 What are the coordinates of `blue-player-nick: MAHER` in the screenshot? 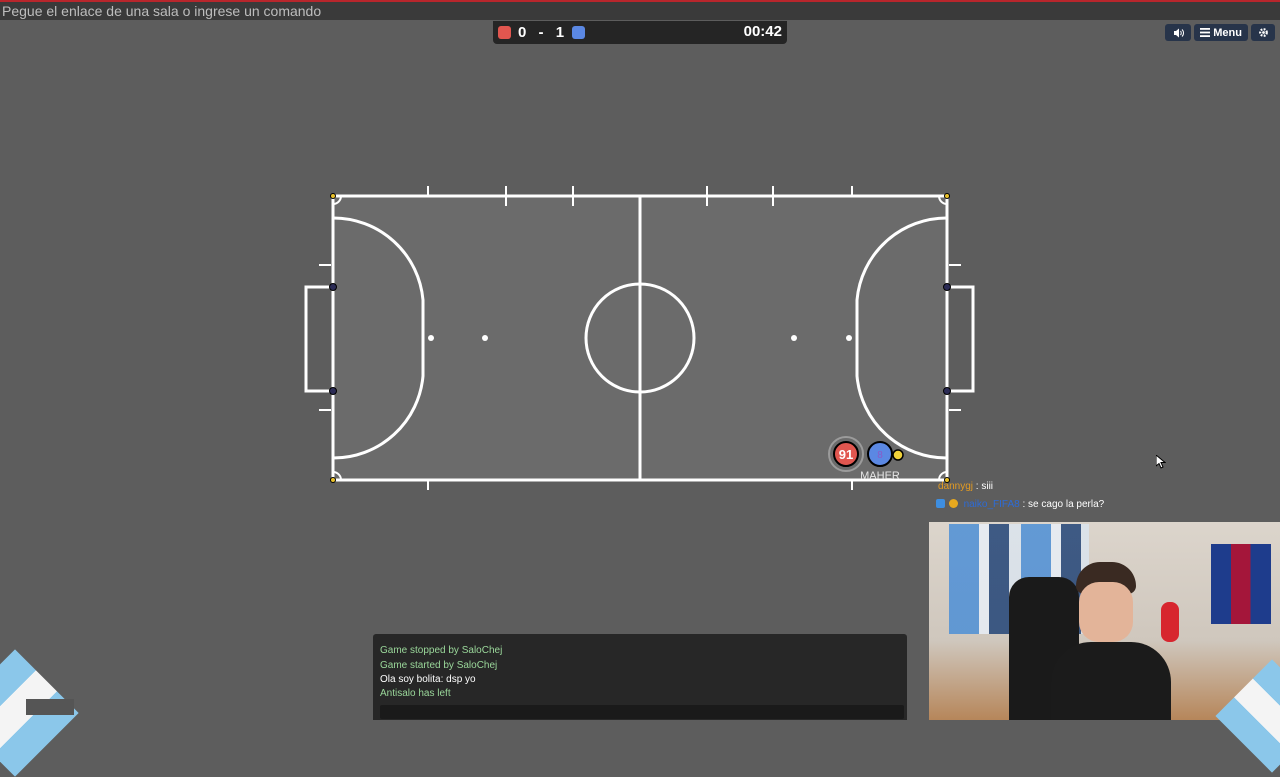 It's located at (880, 476).